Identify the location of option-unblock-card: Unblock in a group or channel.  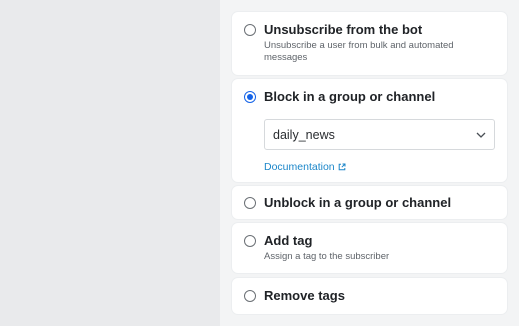
(369, 202).